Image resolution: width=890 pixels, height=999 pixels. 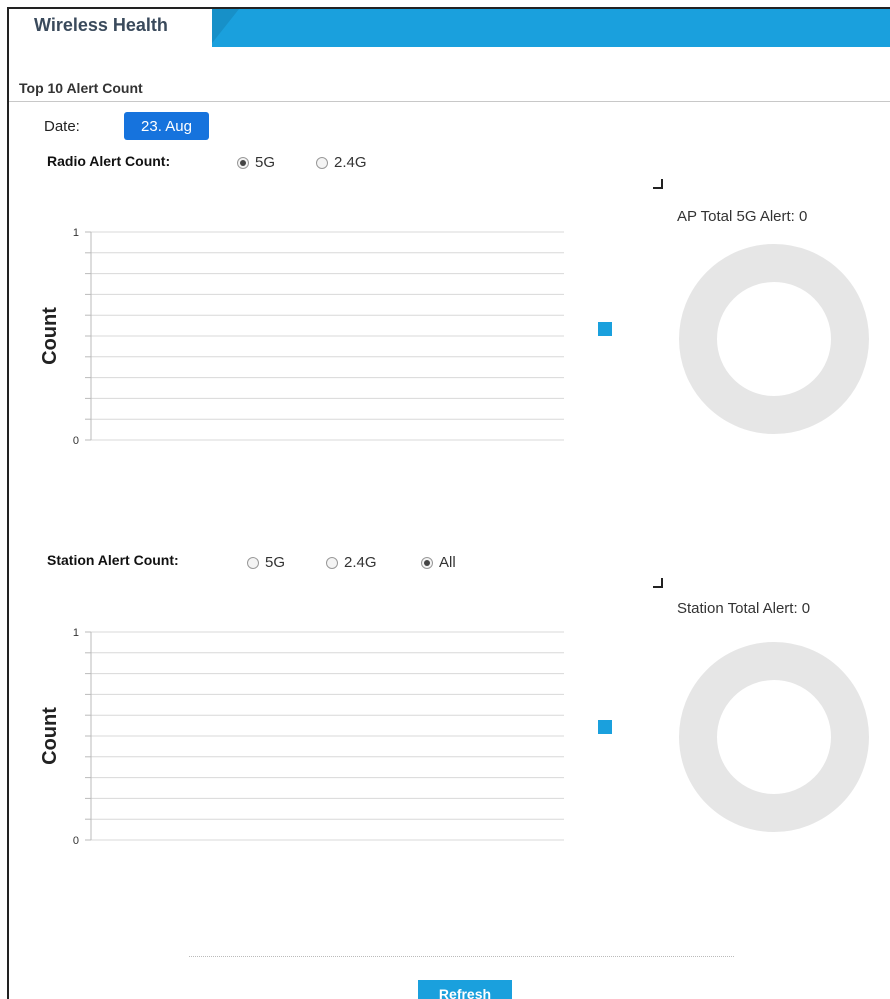 I want to click on station-alert-y-axis-label: Count, so click(x=50, y=736).